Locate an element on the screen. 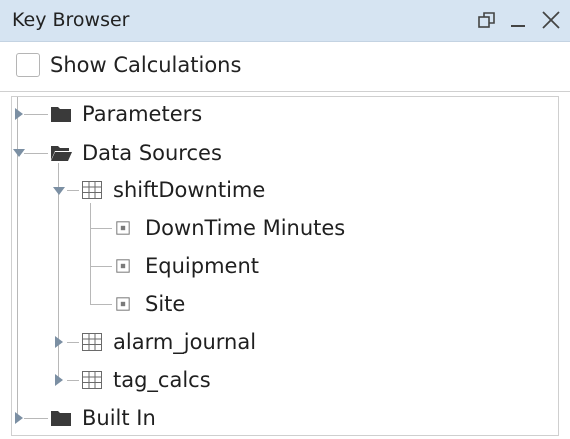 Image resolution: width=570 pixels, height=439 pixels. tree-node-label: shiftDowntime is located at coordinates (189, 190).